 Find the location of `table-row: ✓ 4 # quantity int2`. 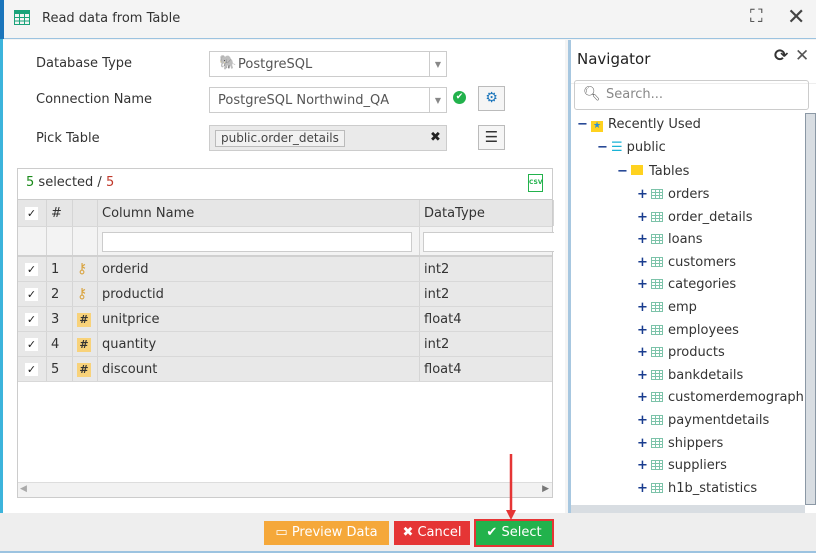

table-row: ✓ 4 # quantity int2 is located at coordinates (285, 344).